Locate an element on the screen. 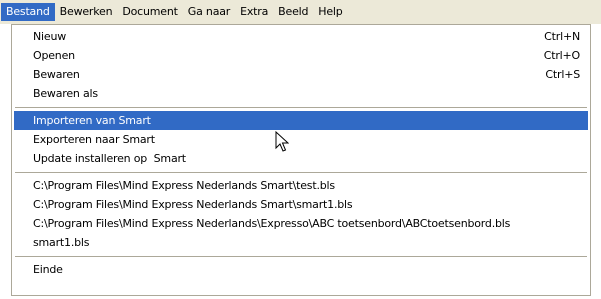  menu-item-bewaren: Bewaren Ctrl+S is located at coordinates (301, 74).